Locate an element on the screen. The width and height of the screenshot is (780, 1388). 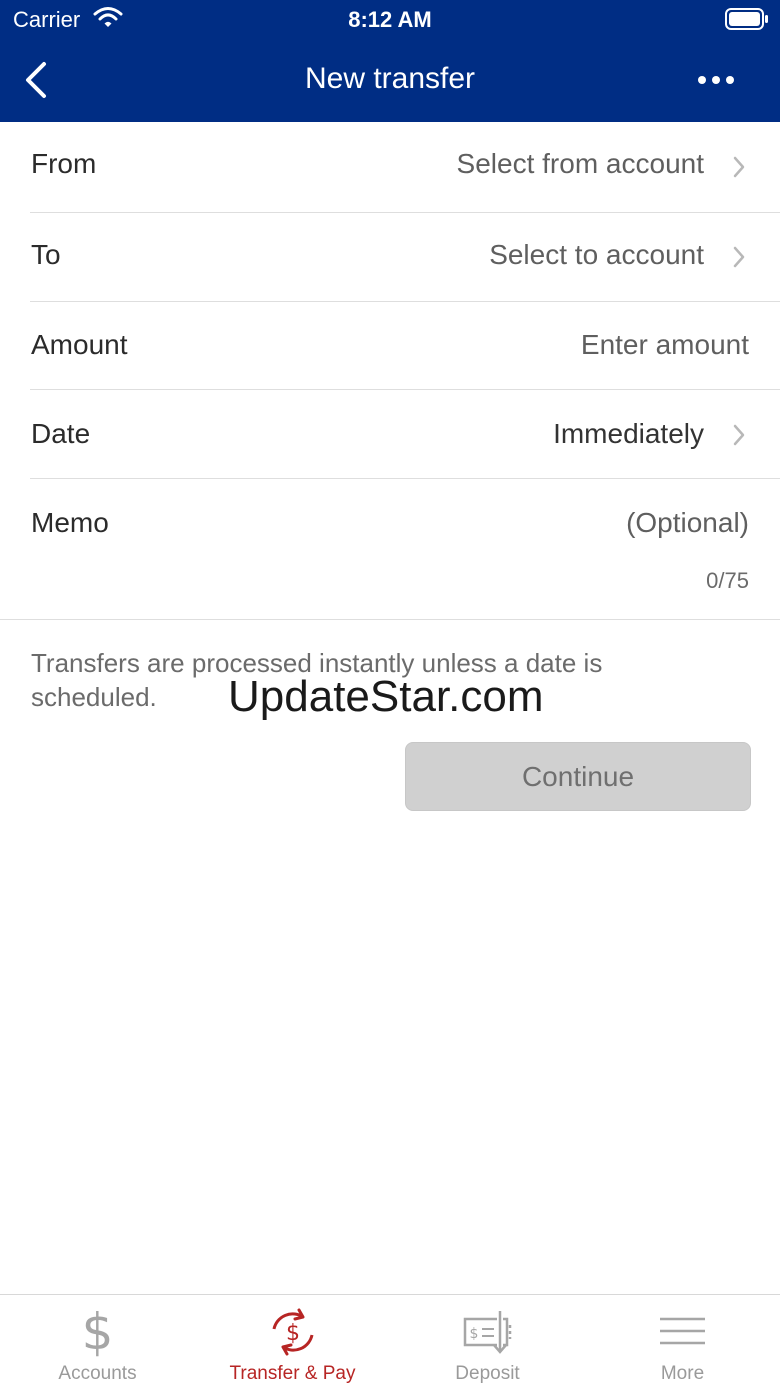
amount-input: Enter amount is located at coordinates (665, 345).